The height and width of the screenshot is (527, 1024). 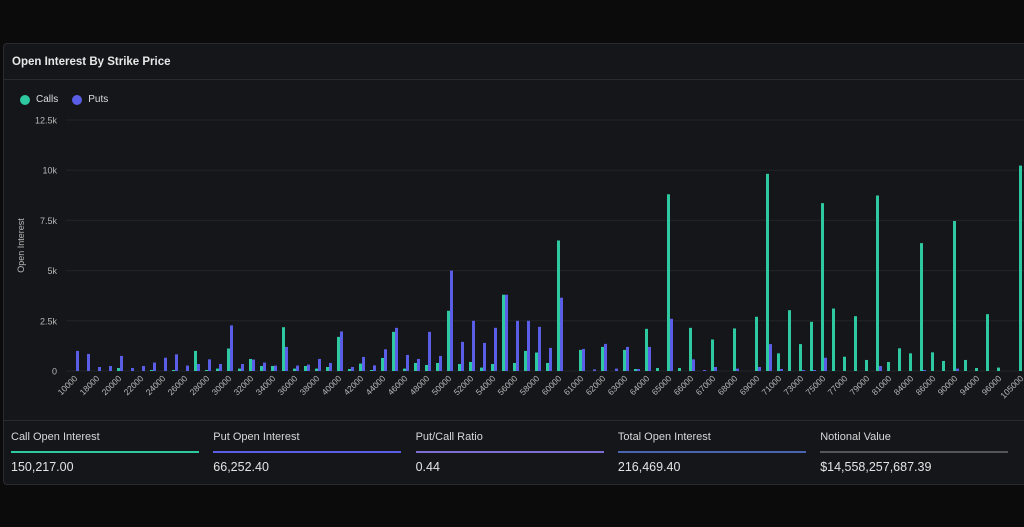 What do you see at coordinates (750, 385) in the screenshot?
I see `x-tick-label: 69000` at bounding box center [750, 385].